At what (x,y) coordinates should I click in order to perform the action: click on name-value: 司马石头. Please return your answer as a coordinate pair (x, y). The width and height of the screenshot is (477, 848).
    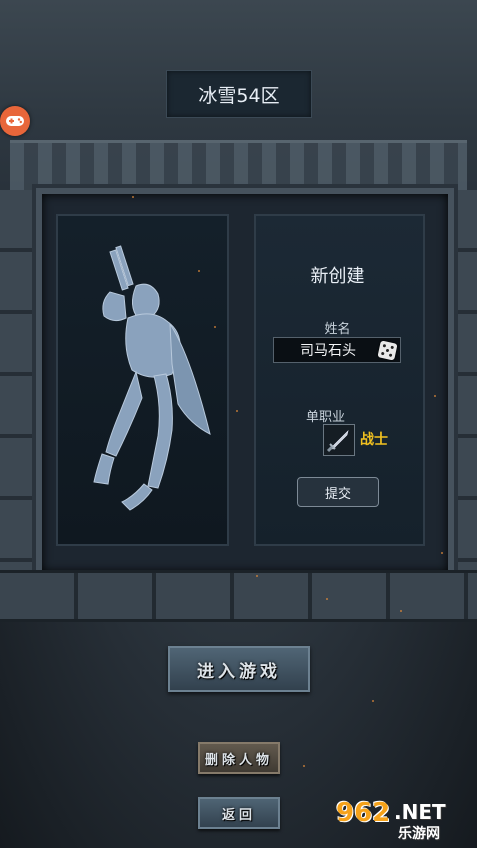
    Looking at the image, I should click on (328, 351).